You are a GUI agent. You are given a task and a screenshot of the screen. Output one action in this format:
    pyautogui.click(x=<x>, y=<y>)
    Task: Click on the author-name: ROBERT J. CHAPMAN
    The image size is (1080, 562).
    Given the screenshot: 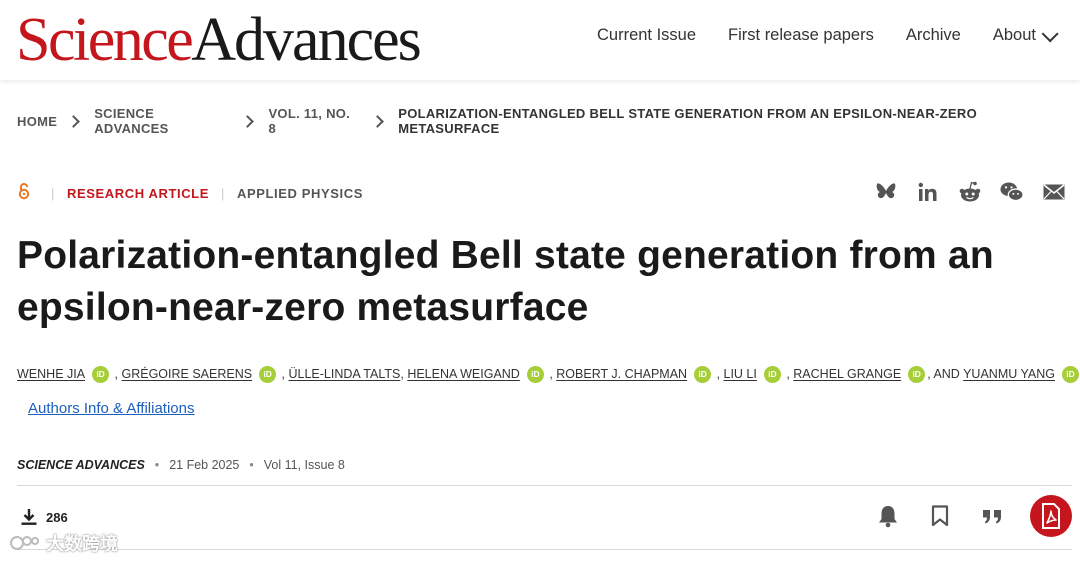 What is the action you would take?
    pyautogui.click(x=621, y=374)
    